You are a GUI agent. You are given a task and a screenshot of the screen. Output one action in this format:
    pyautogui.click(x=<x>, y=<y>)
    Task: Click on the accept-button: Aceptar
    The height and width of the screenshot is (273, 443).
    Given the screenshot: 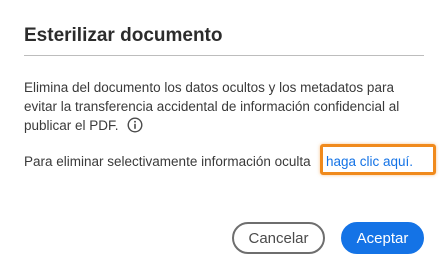 What is the action you would take?
    pyautogui.click(x=382, y=238)
    